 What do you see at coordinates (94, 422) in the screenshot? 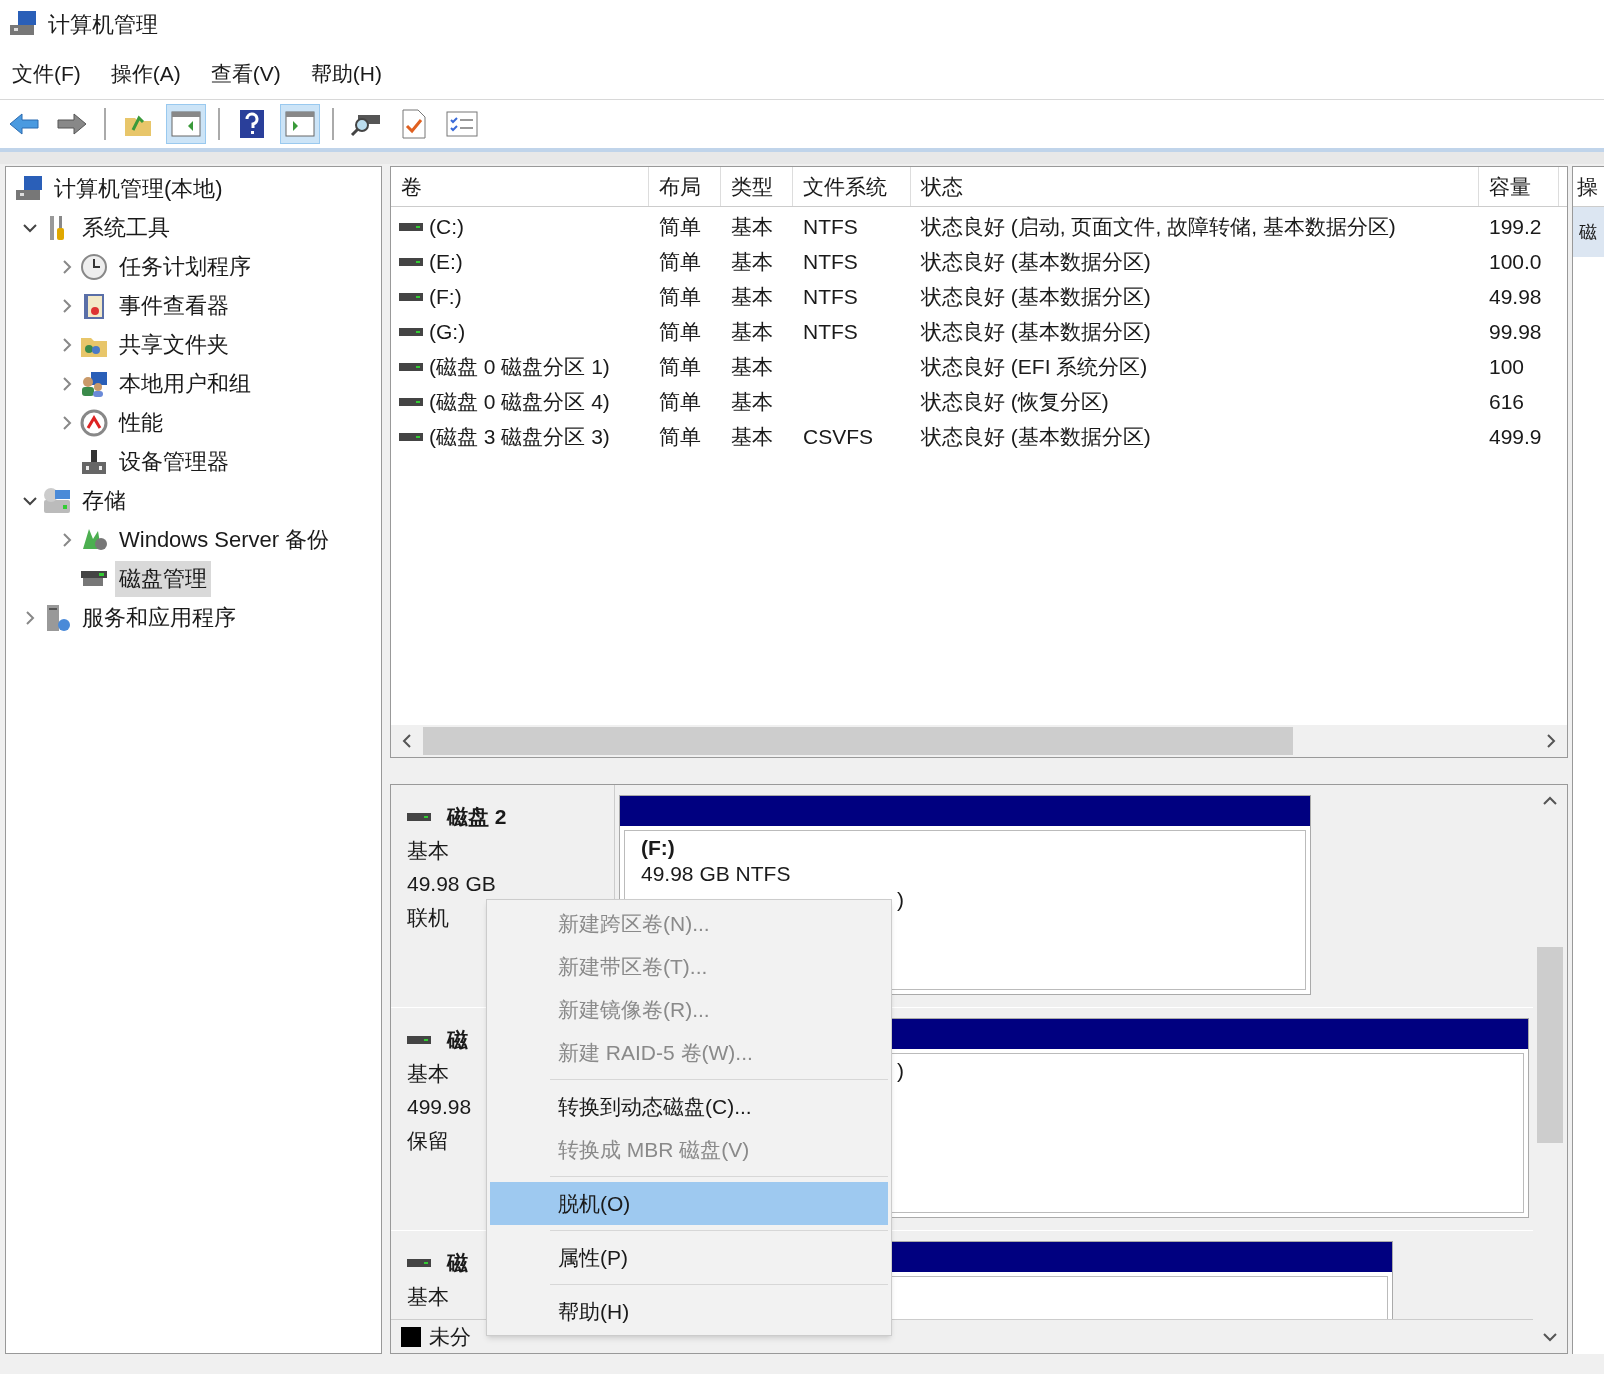
I see `gauge-icon` at bounding box center [94, 422].